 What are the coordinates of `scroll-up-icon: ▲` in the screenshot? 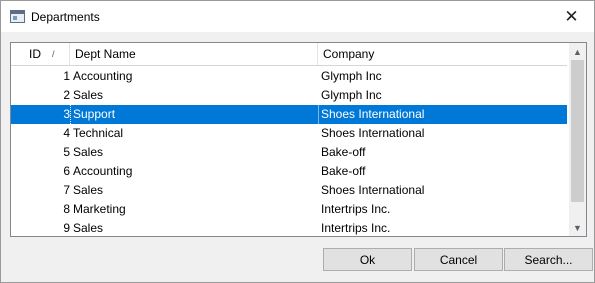 It's located at (577, 51).